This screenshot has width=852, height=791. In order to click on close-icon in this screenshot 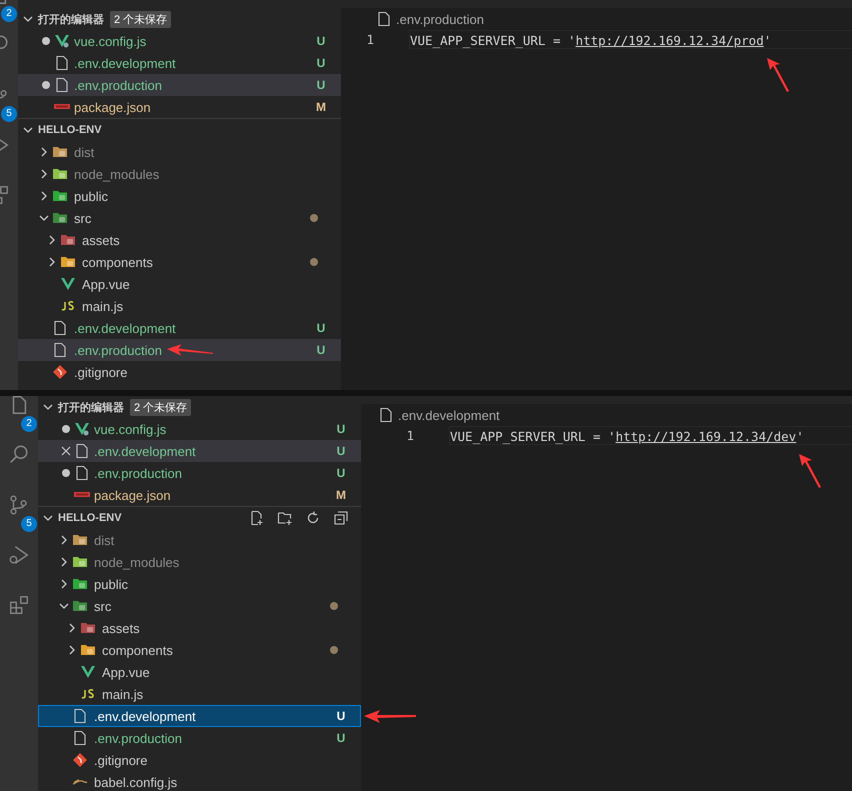, I will do `click(66, 451)`.